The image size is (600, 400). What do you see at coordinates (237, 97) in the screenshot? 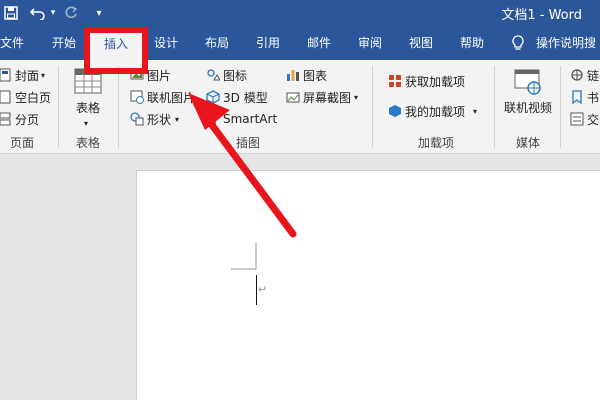
I see `3d-models-button: 3D 模型` at bounding box center [237, 97].